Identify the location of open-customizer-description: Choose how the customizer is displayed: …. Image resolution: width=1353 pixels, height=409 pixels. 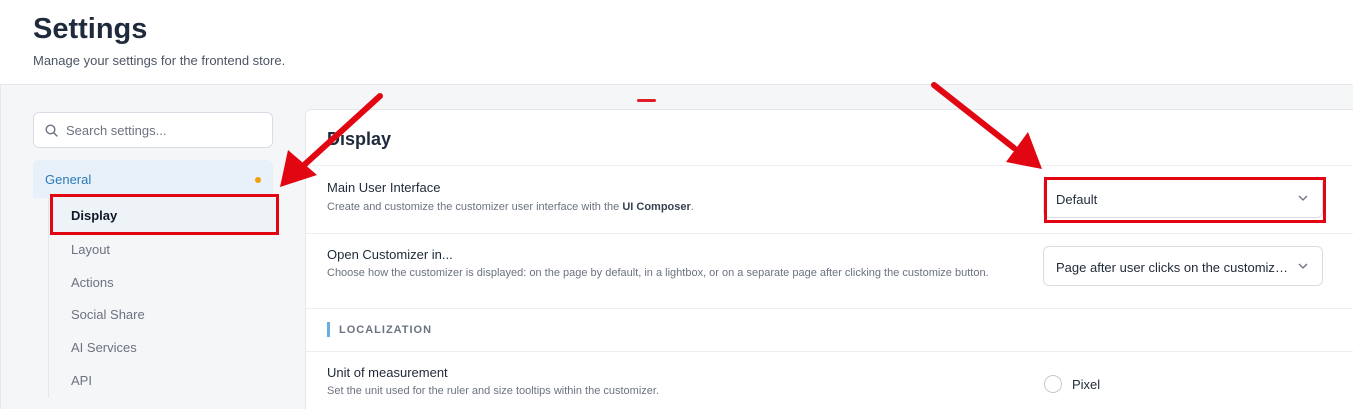
(658, 273).